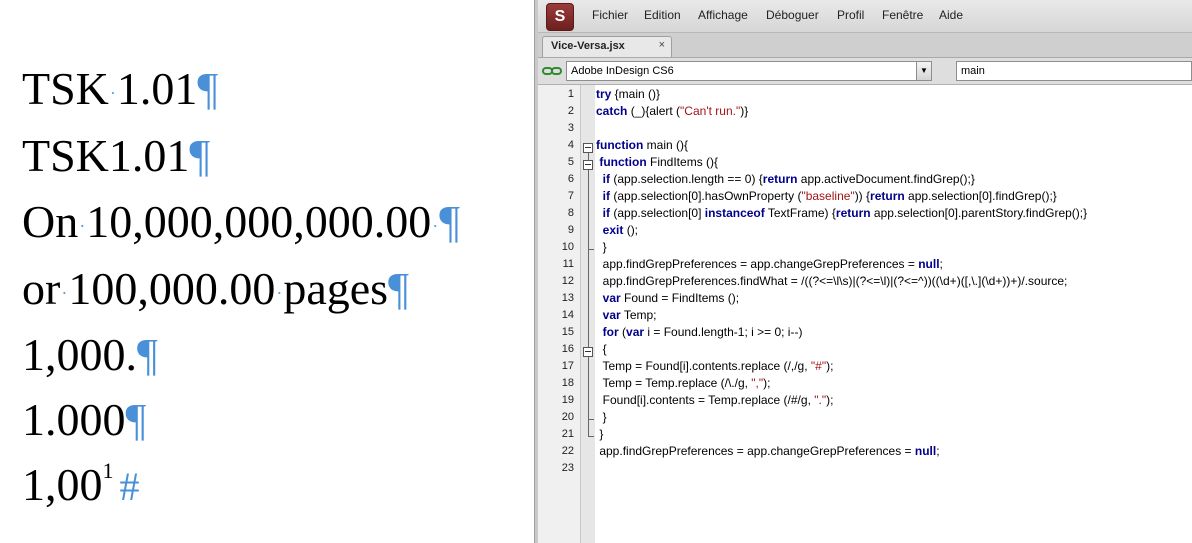  What do you see at coordinates (659, 162) in the screenshot?
I see `code-line: function FindItems (){` at bounding box center [659, 162].